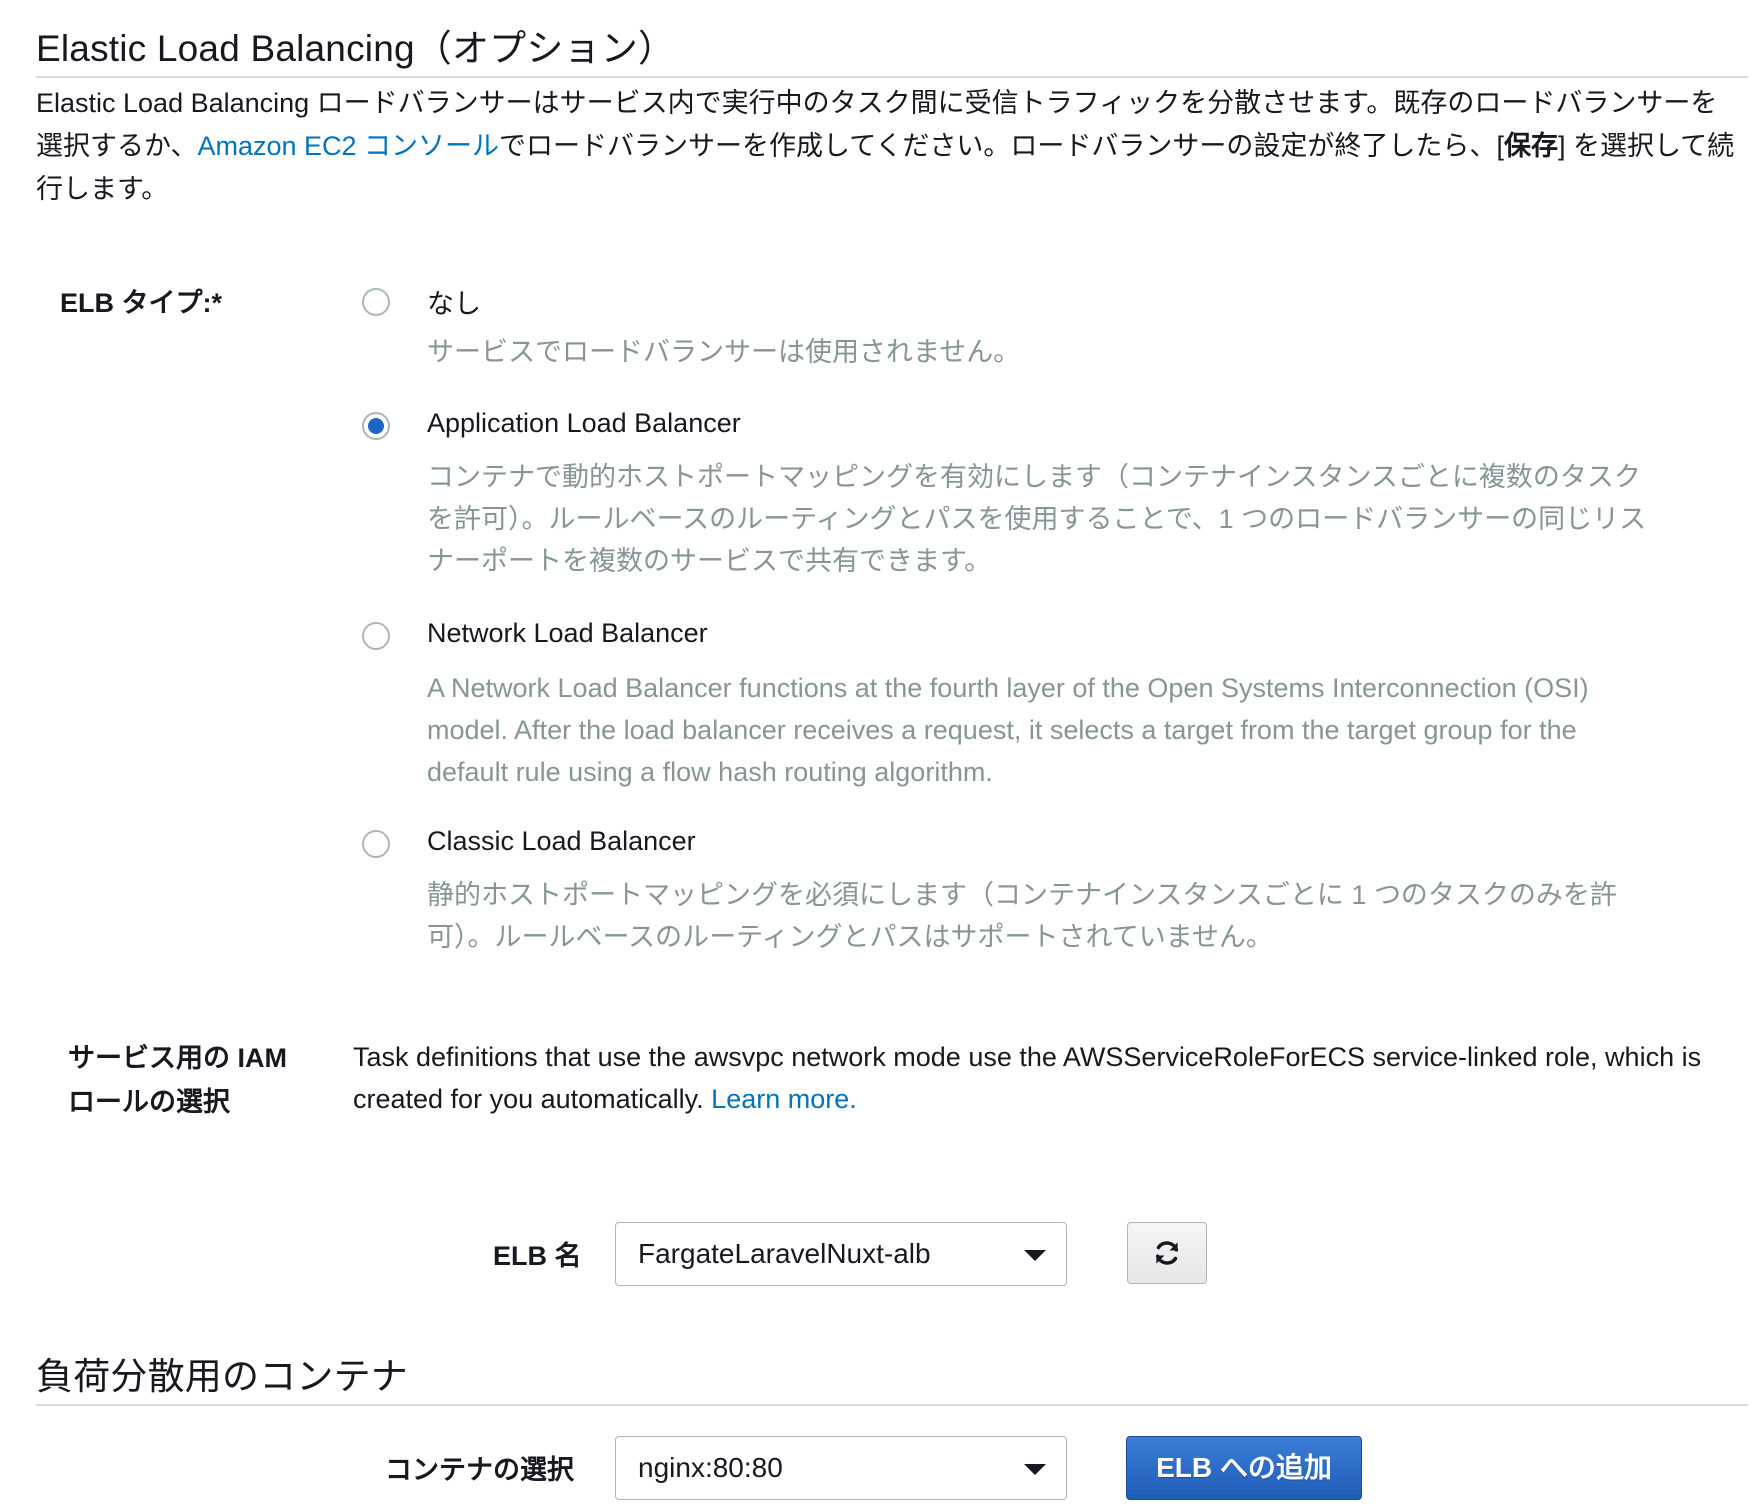 This screenshot has width=1762, height=1512. I want to click on container-select-label: コンテナの選択, so click(479, 1470).